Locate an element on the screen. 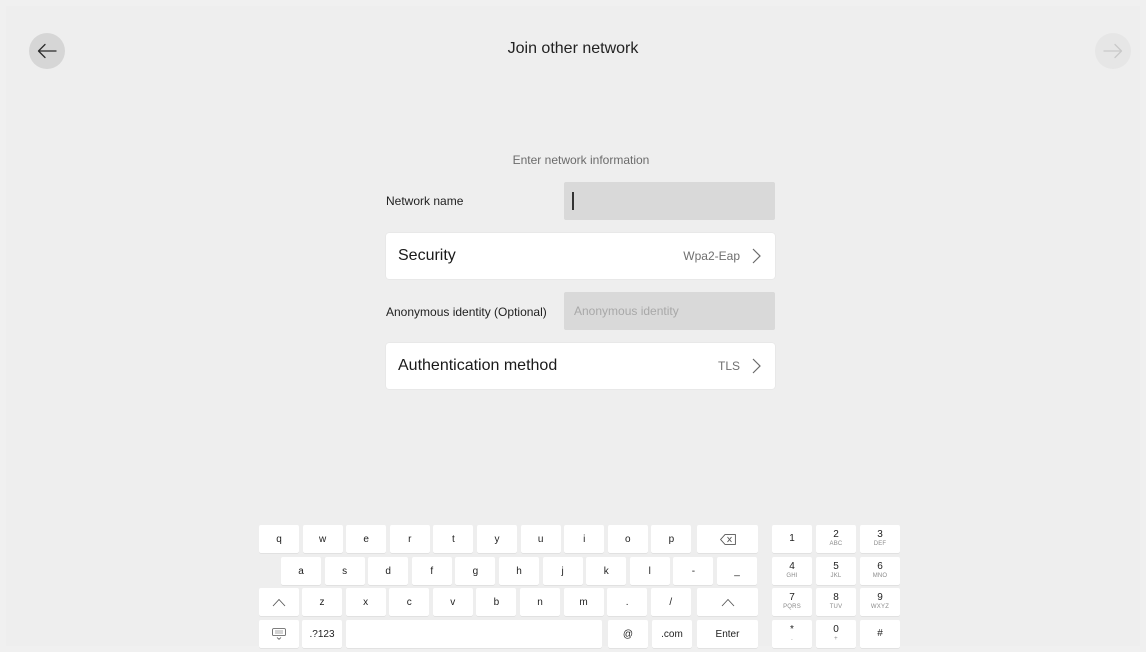 This screenshot has height=652, width=1146. hide-keyboard-key is located at coordinates (279, 634).